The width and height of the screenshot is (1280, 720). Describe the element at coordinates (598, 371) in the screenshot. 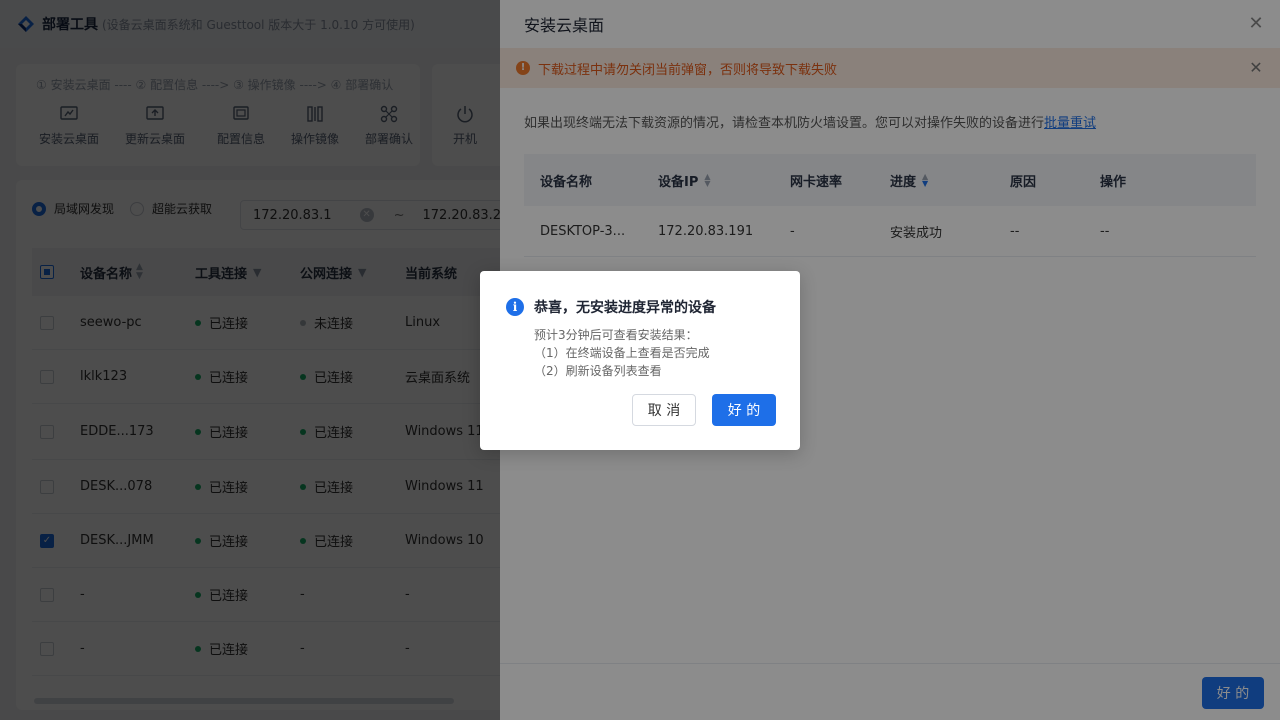

I see `dialog-line: （2）刷新设备列表查看` at that location.